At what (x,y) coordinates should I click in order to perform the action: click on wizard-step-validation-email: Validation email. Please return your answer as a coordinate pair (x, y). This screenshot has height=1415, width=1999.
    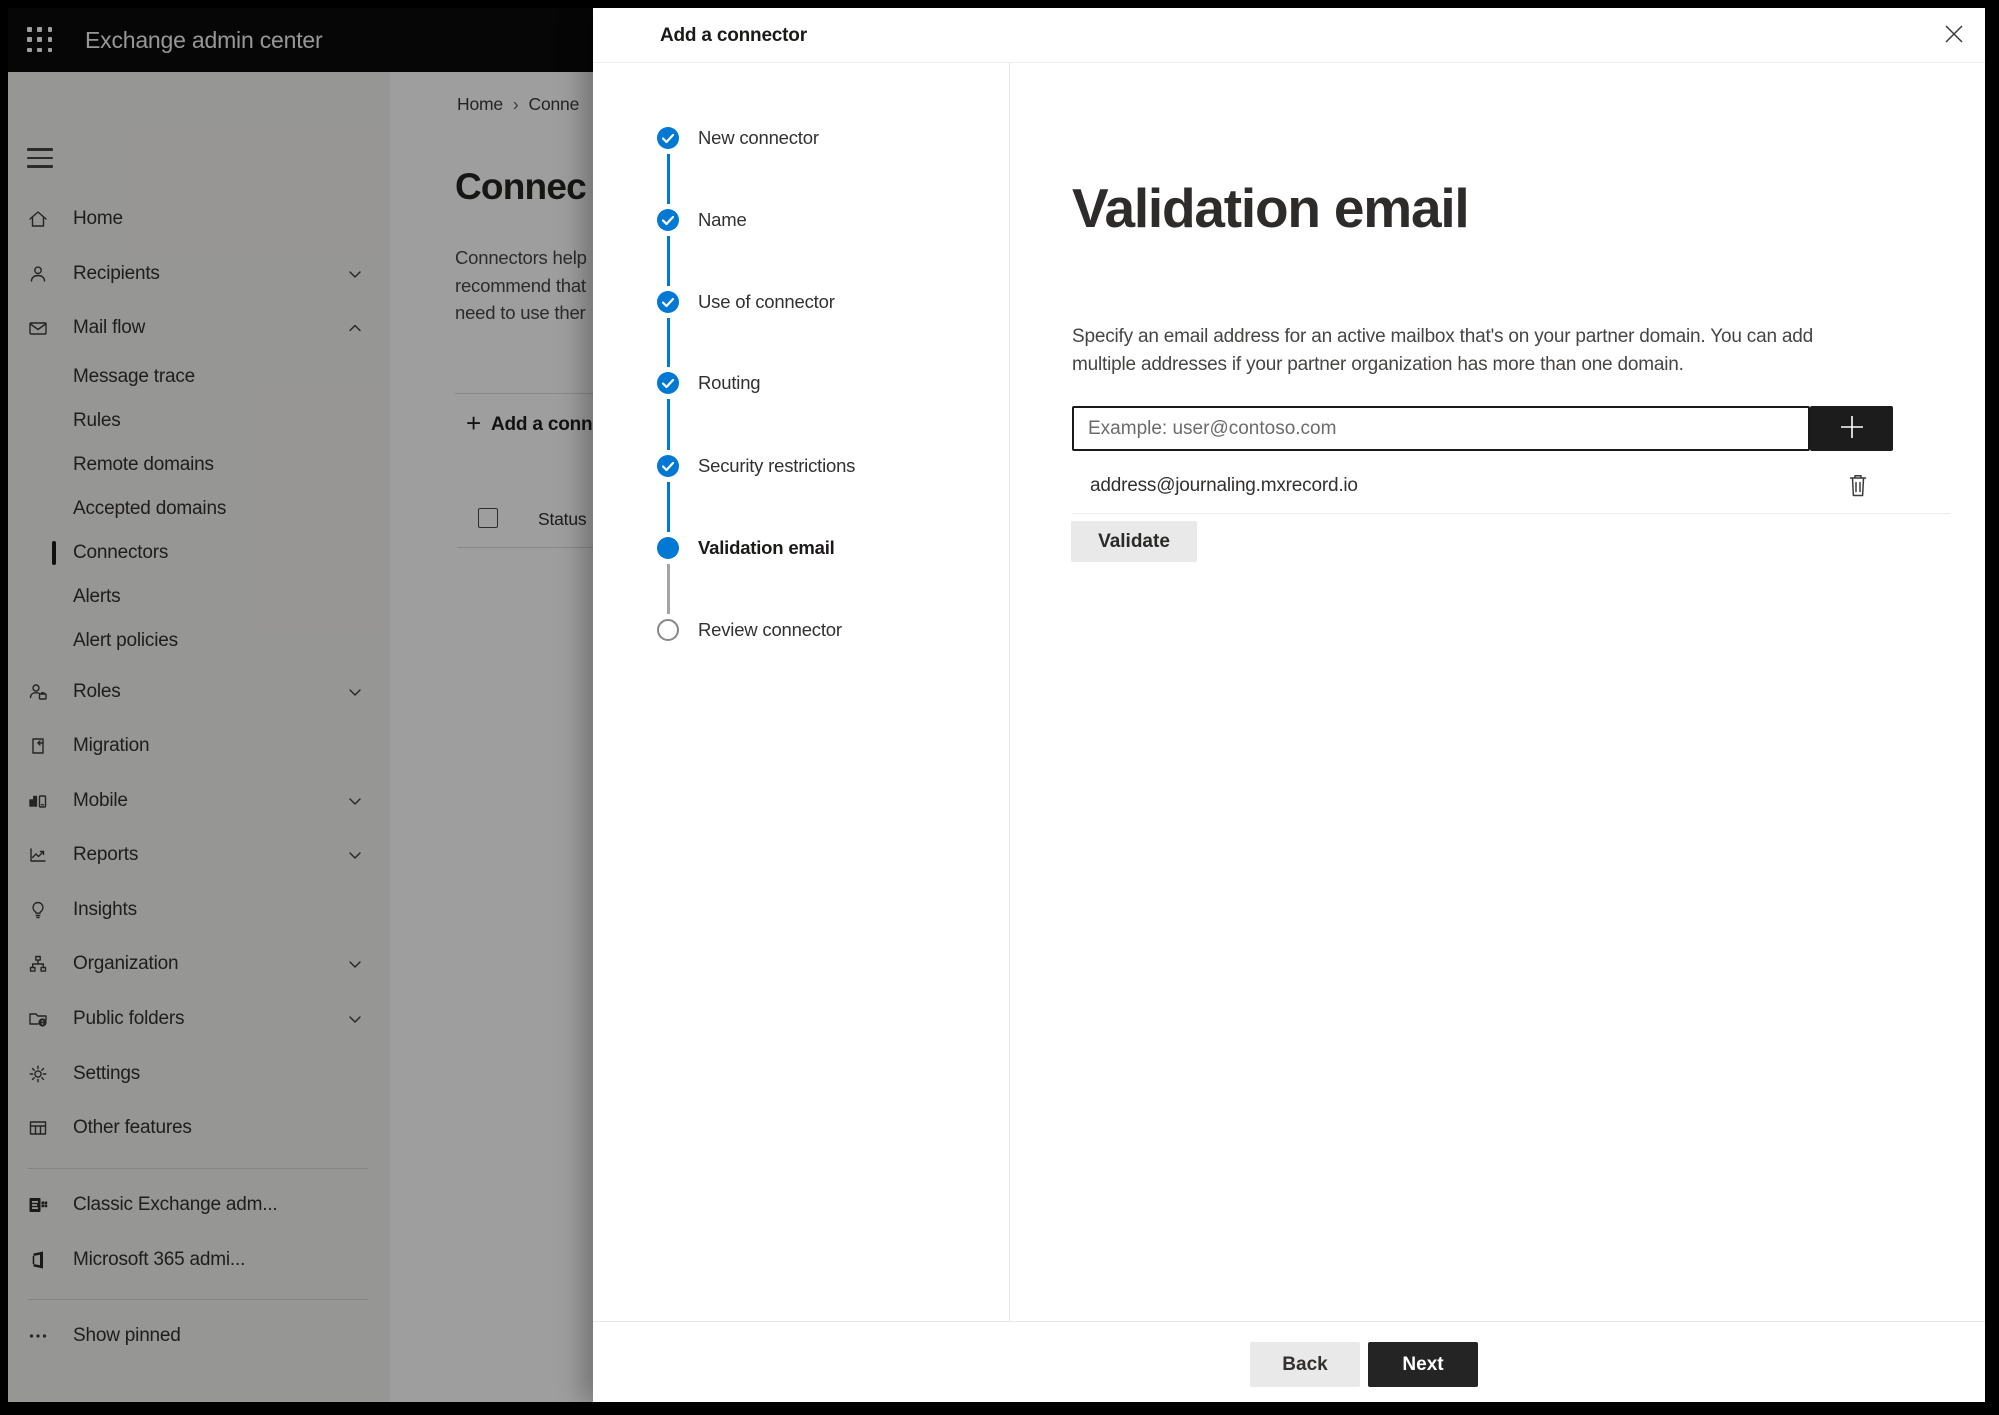
    Looking at the image, I should click on (766, 548).